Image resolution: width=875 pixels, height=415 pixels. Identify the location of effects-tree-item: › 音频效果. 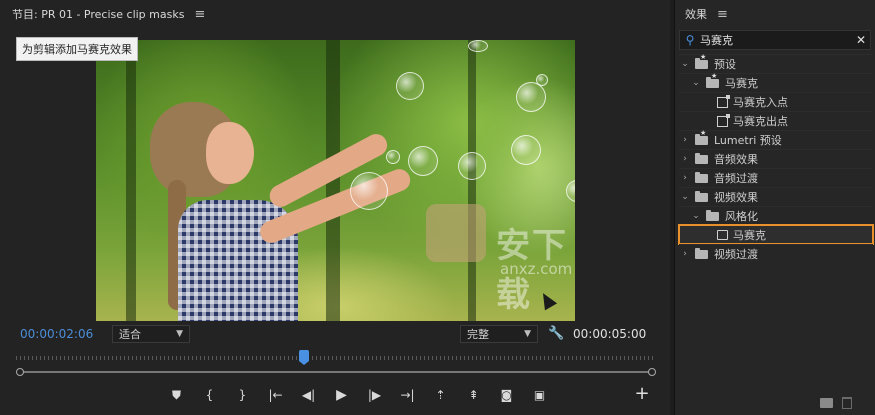
(776, 158).